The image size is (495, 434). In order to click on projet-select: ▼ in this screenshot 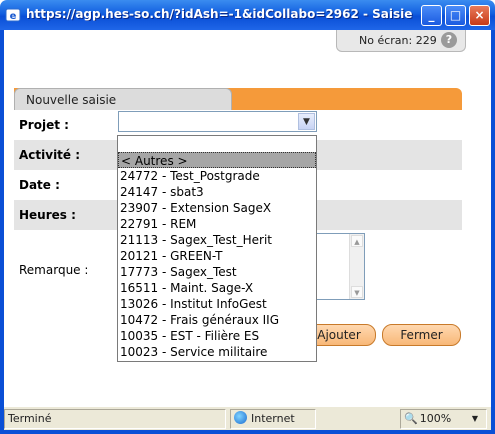, I will do `click(217, 121)`.